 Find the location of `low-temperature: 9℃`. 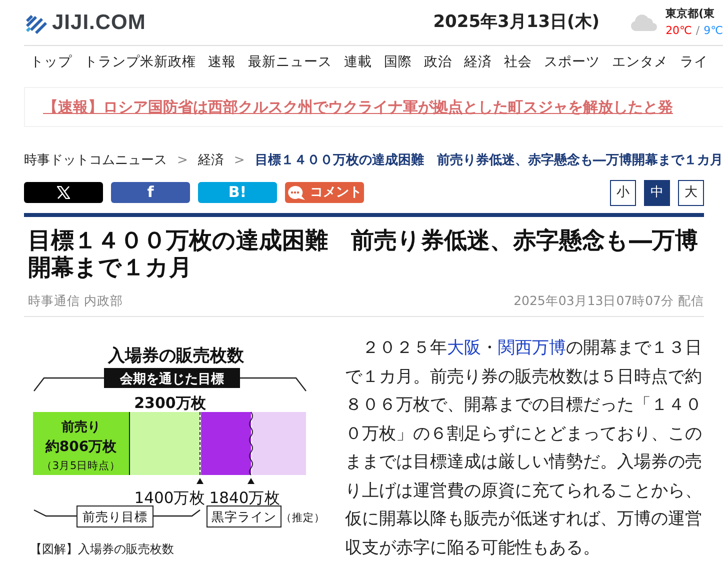

low-temperature: 9℃ is located at coordinates (713, 30).